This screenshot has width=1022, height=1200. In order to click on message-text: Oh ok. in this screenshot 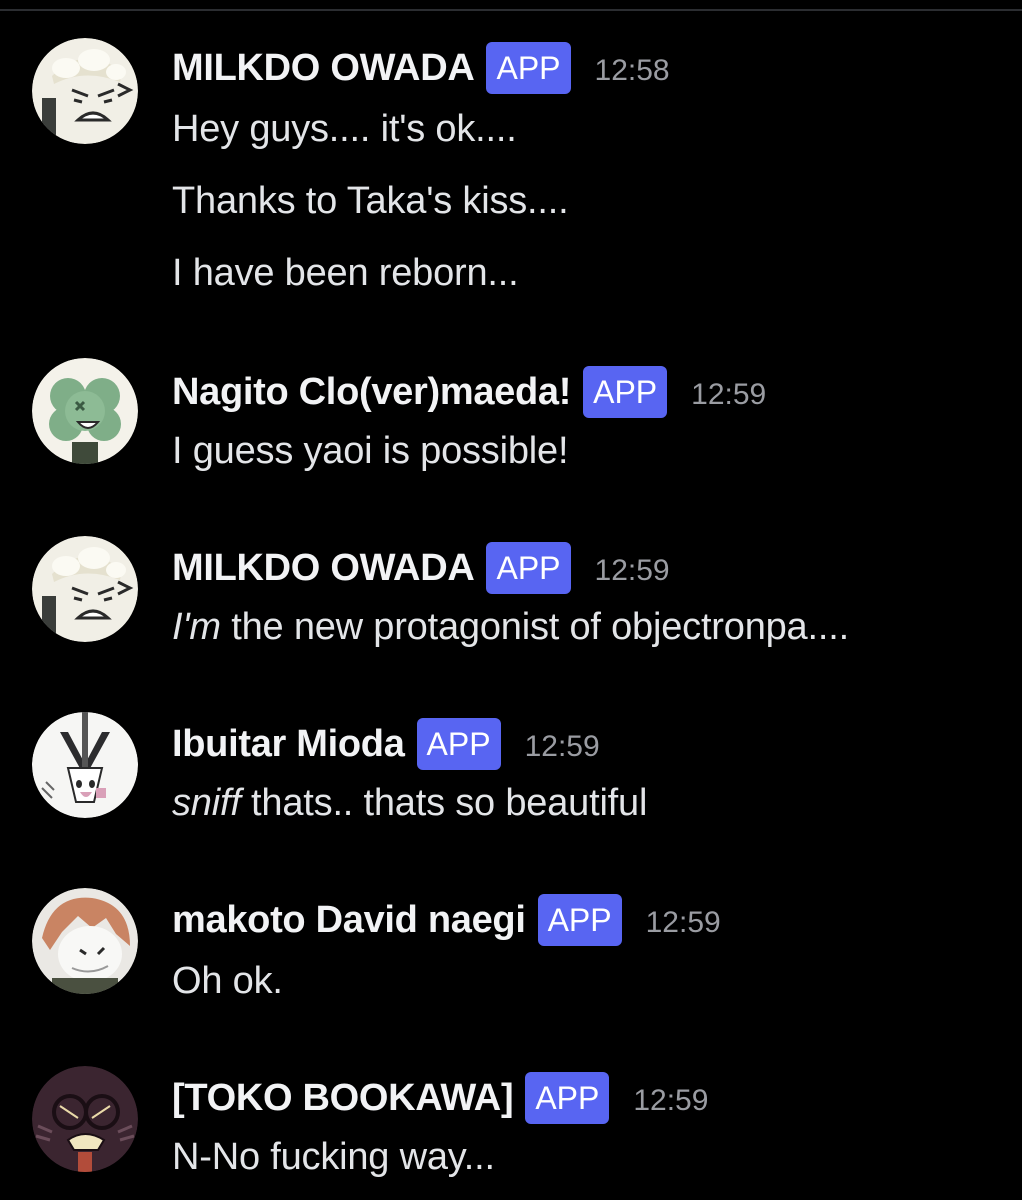, I will do `click(227, 981)`.